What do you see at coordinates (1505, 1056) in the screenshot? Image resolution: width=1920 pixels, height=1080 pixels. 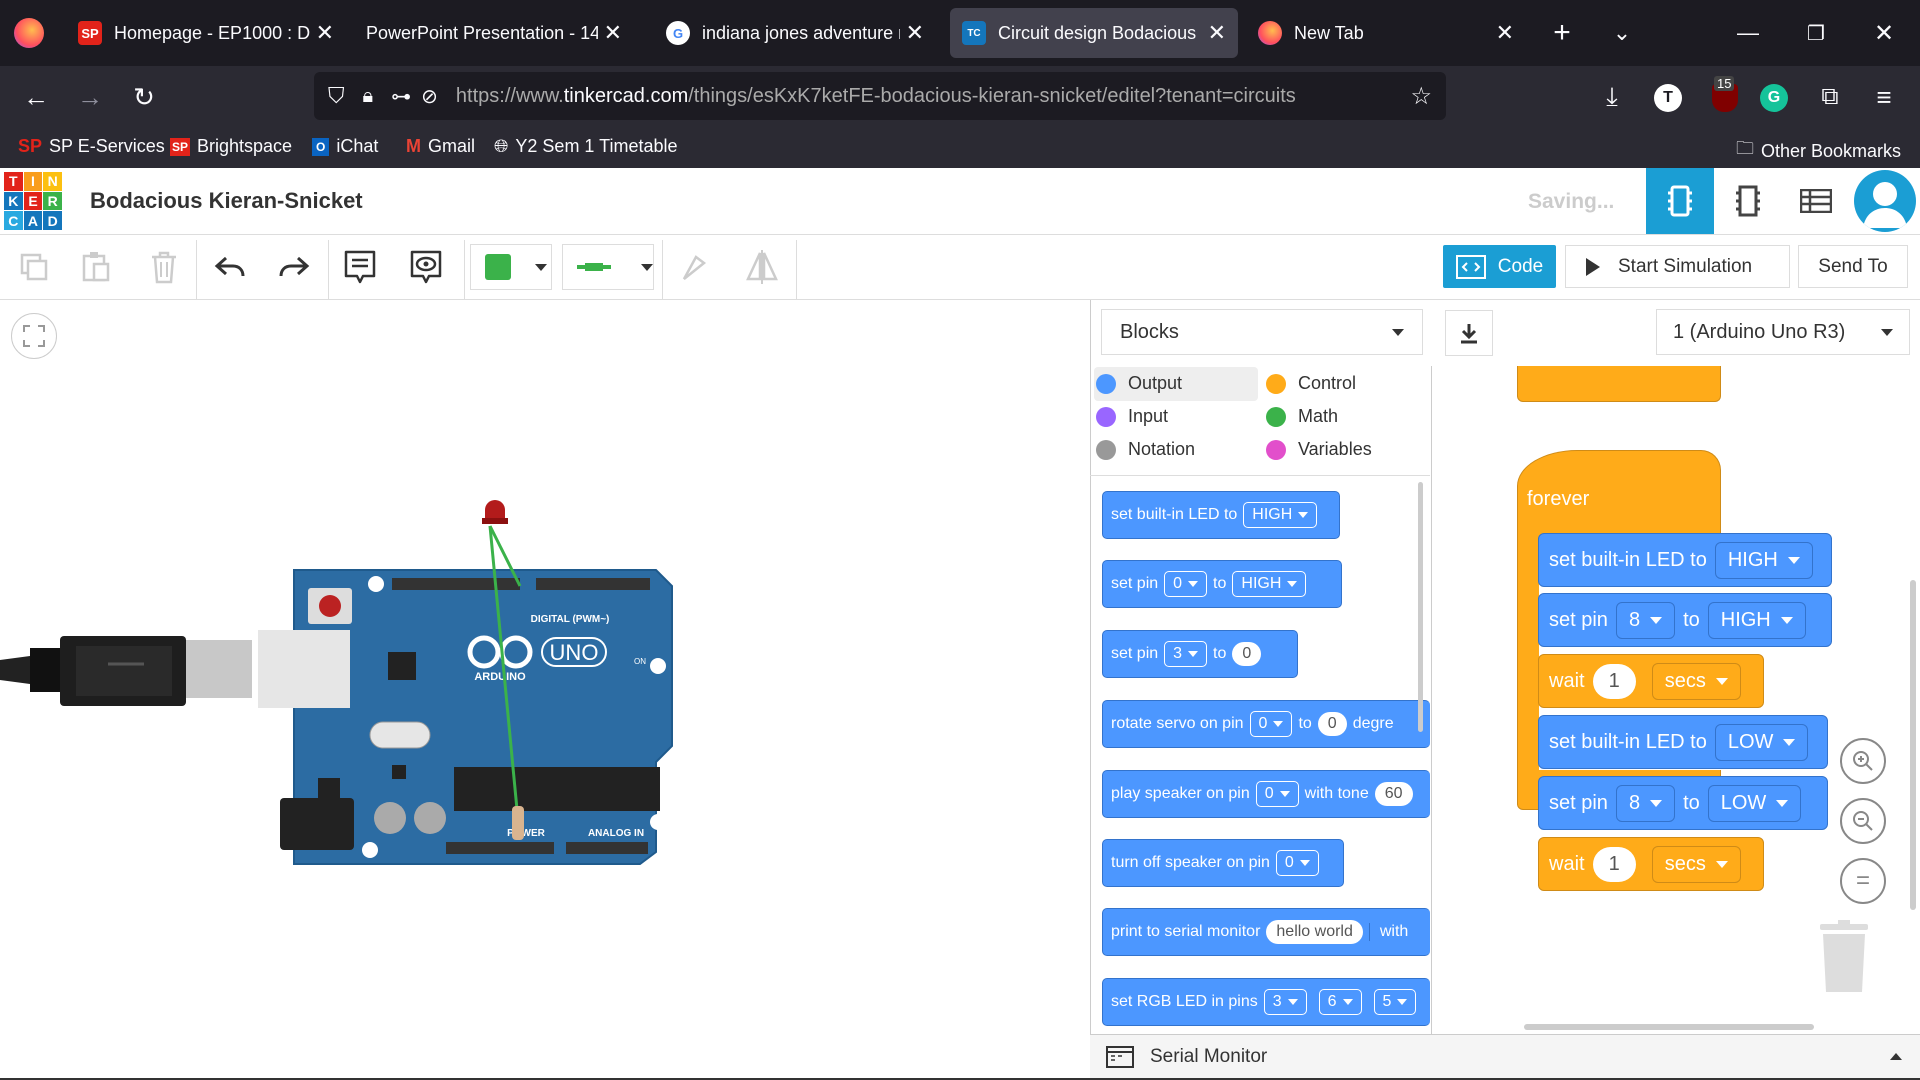 I see `serial-monitor-bar: Serial Monitor` at bounding box center [1505, 1056].